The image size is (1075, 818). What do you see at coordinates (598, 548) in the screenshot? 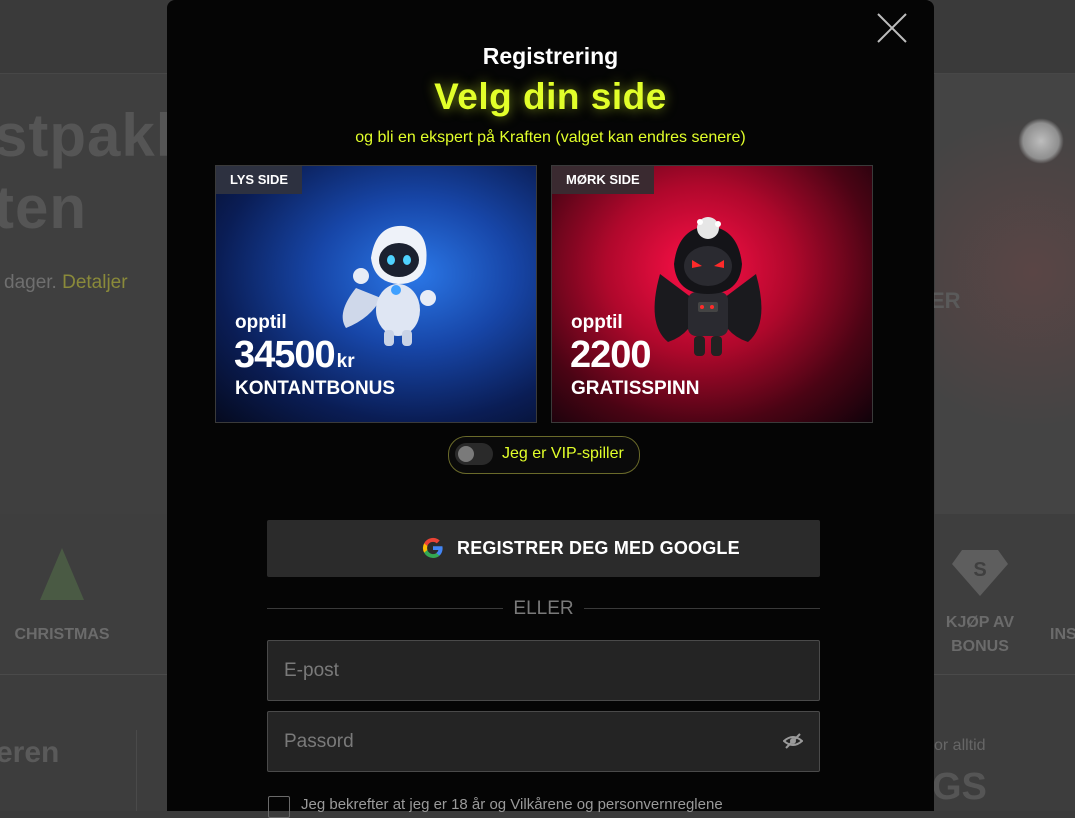
I see `register-google-label: REGISTRER DEG MED GOOGLE` at bounding box center [598, 548].